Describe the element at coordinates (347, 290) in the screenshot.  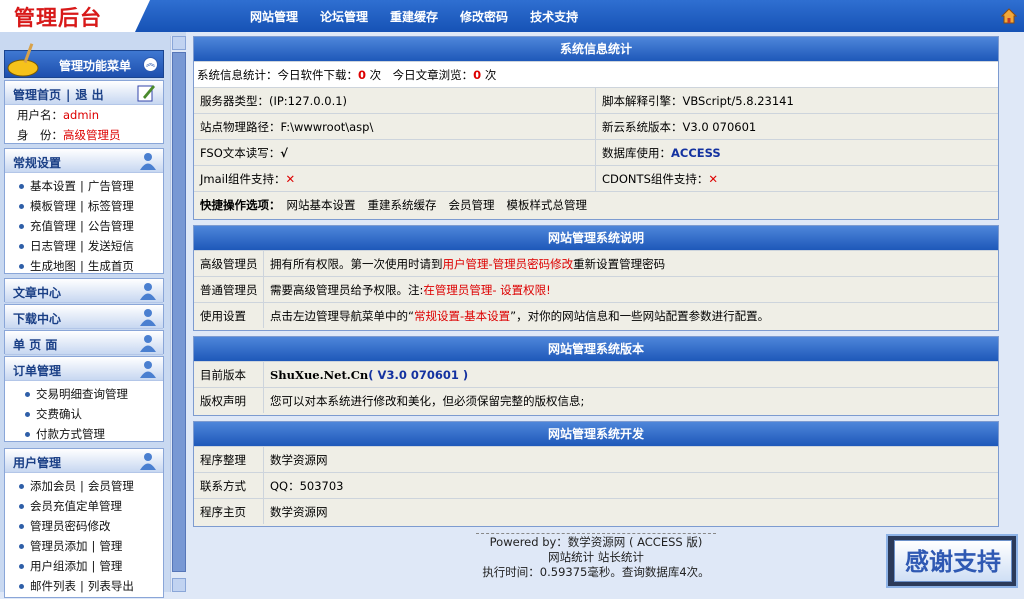
I see `desc-text: 需要高级管理员给予权限。注:` at that location.